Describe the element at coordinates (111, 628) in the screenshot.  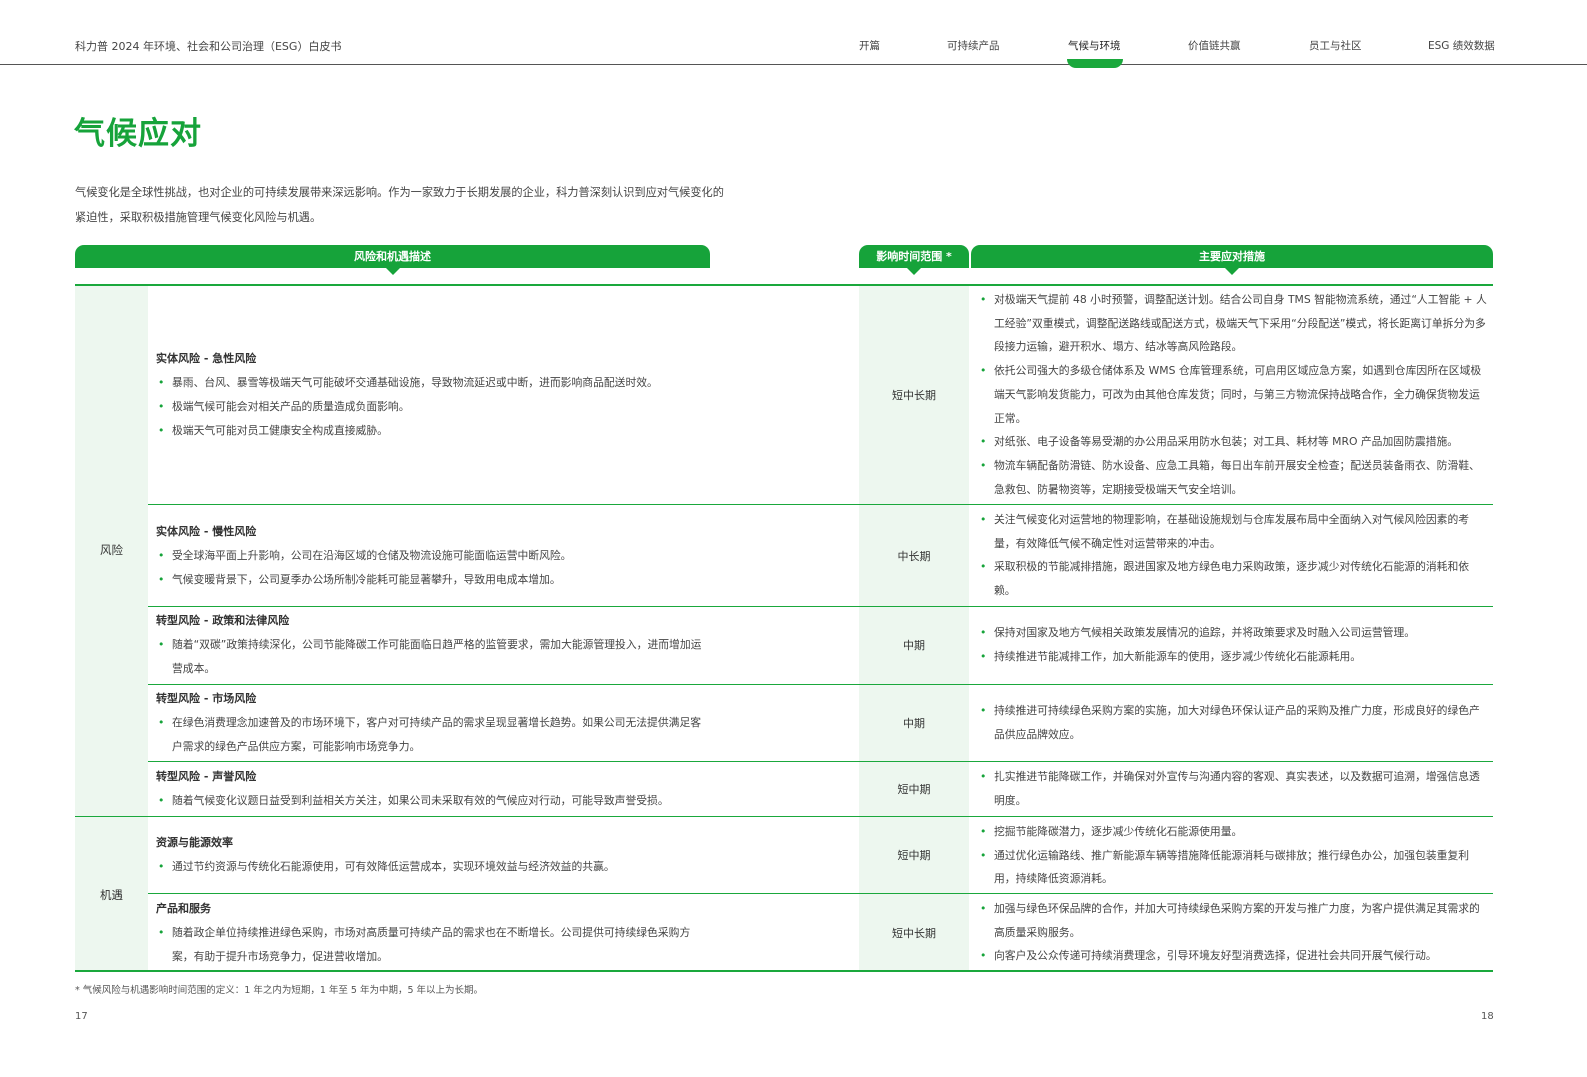
I see `category-column-shade` at that location.